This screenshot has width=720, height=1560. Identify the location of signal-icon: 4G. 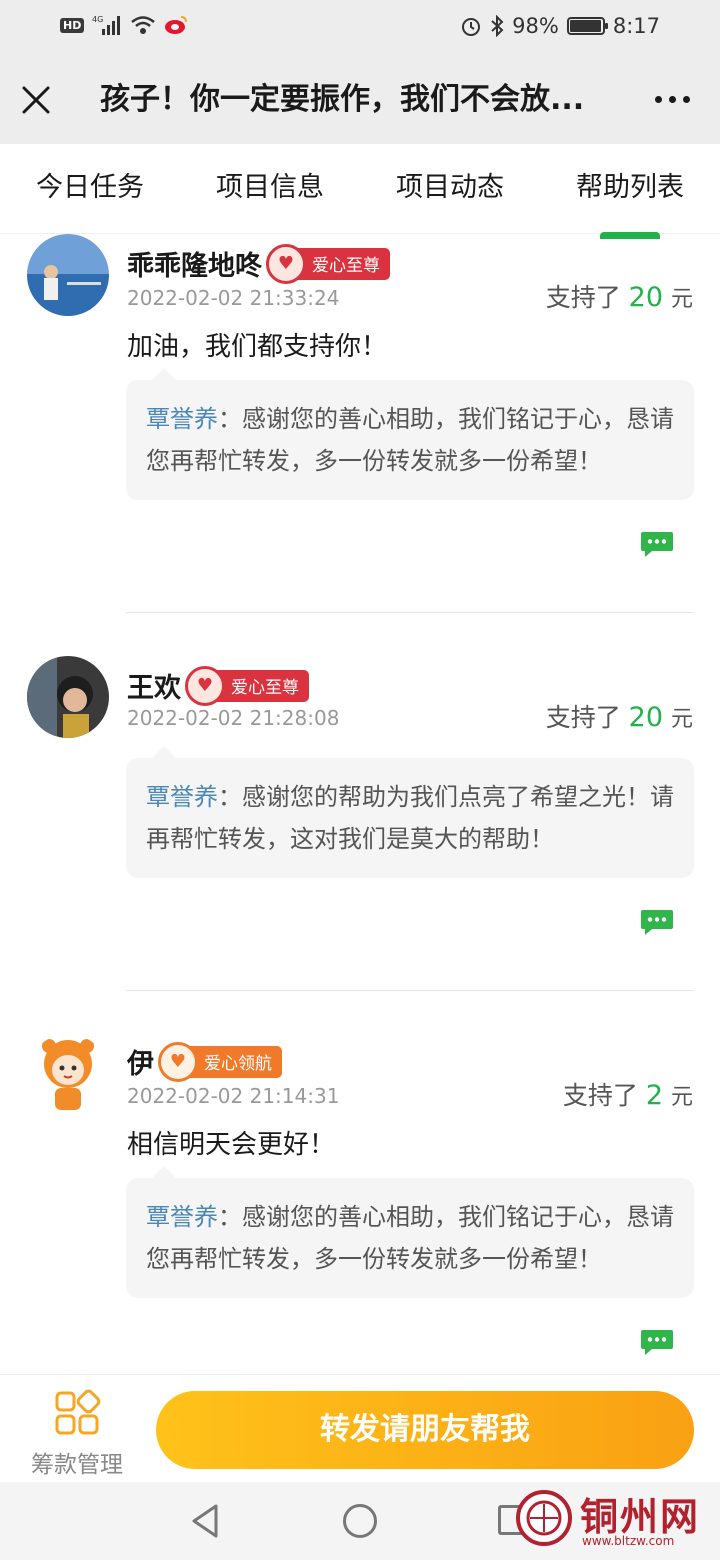
(106, 25).